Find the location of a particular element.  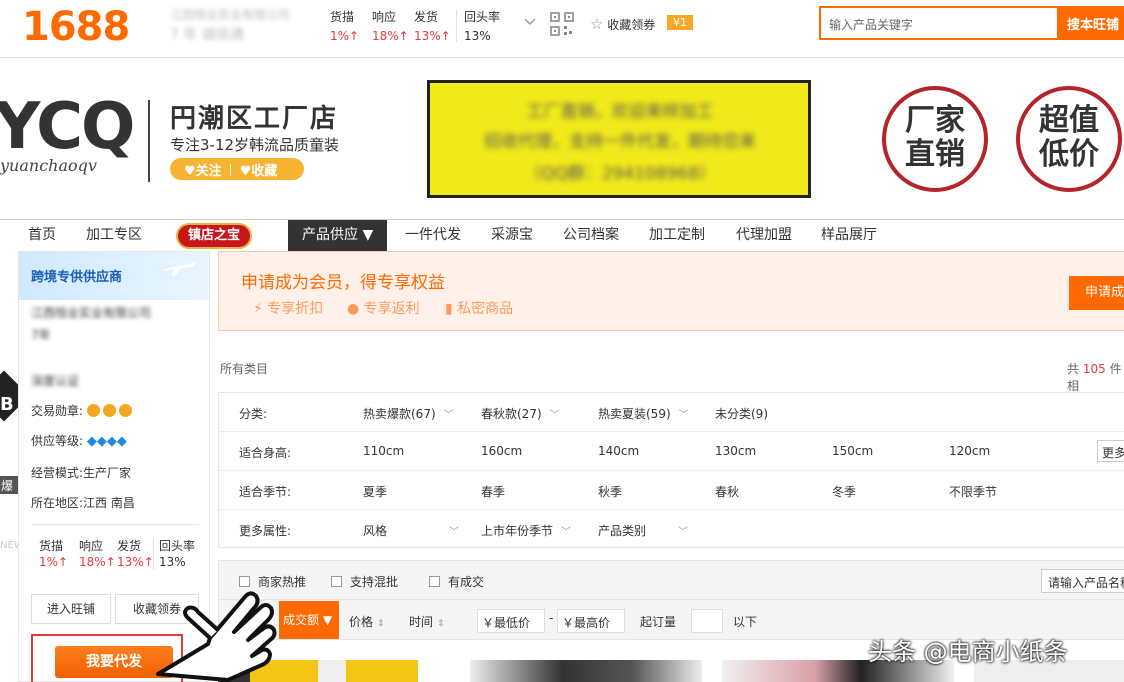

metric-xiangying: 响应 18%↑ is located at coordinates (394, 25).